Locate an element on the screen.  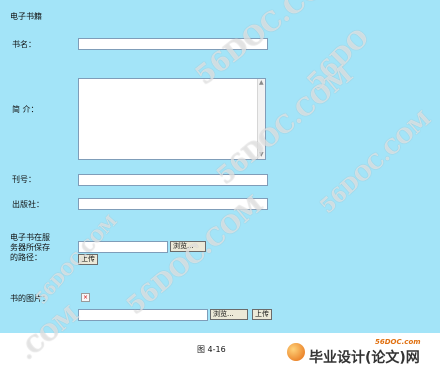
intro-label: 简 介： is located at coordinates (25, 109).